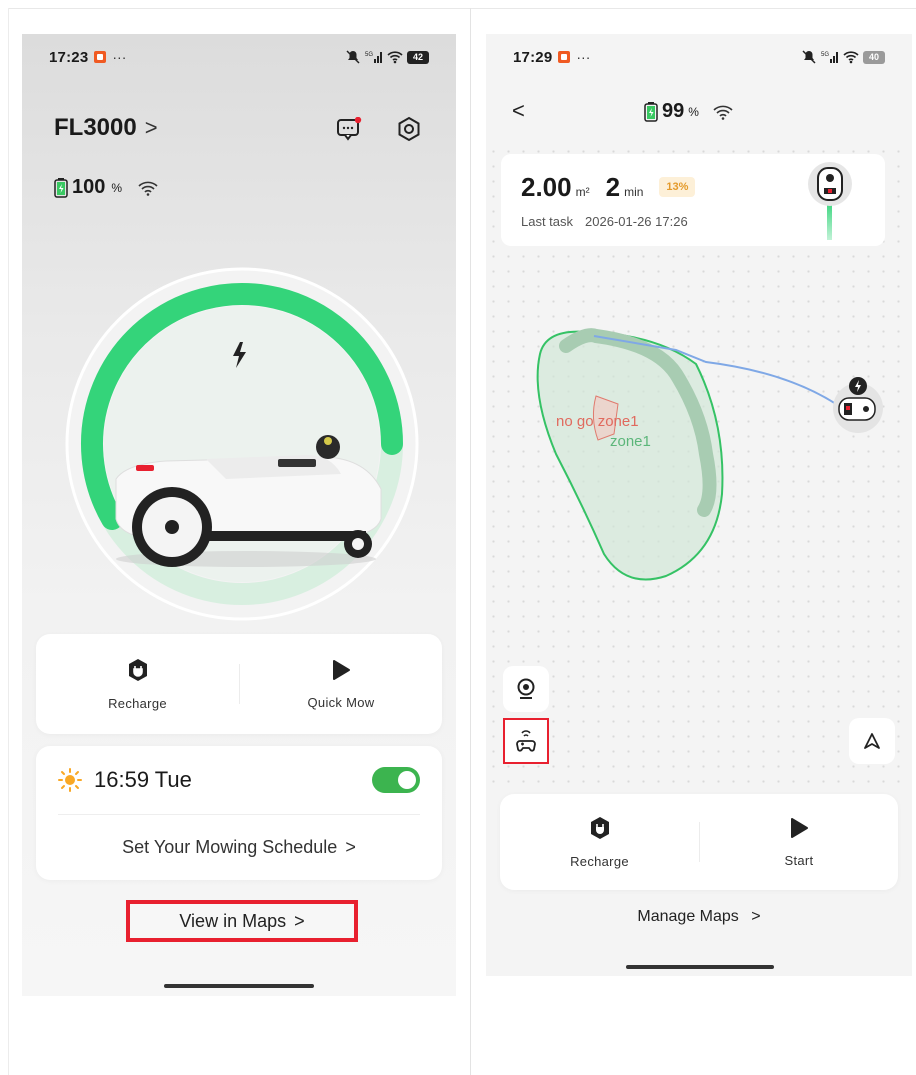 The height and width of the screenshot is (1075, 916). I want to click on map-drawing: no go zone1 zone1, so click(709, 454).